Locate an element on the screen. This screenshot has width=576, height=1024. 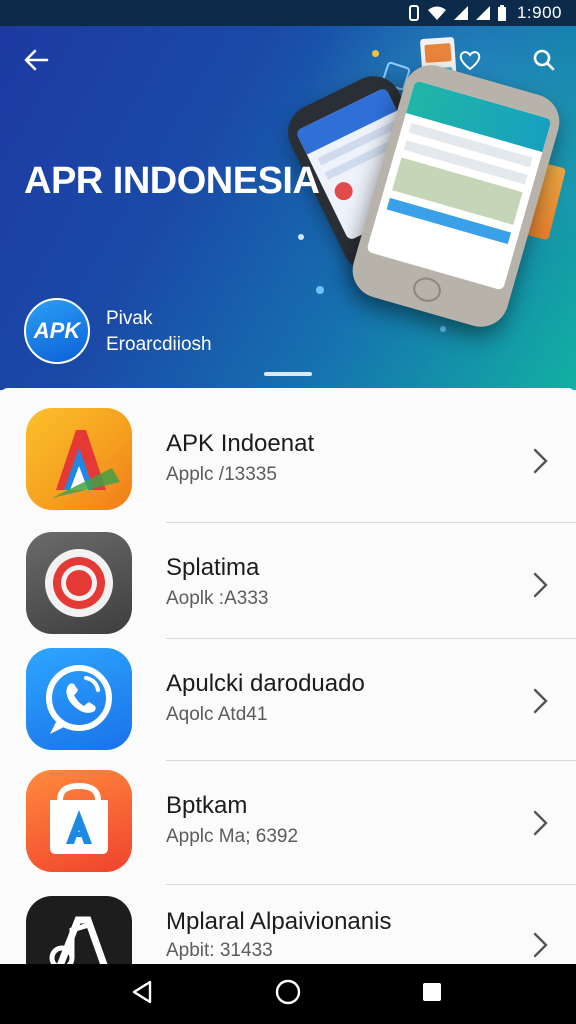
signal-icon is located at coordinates (461, 13).